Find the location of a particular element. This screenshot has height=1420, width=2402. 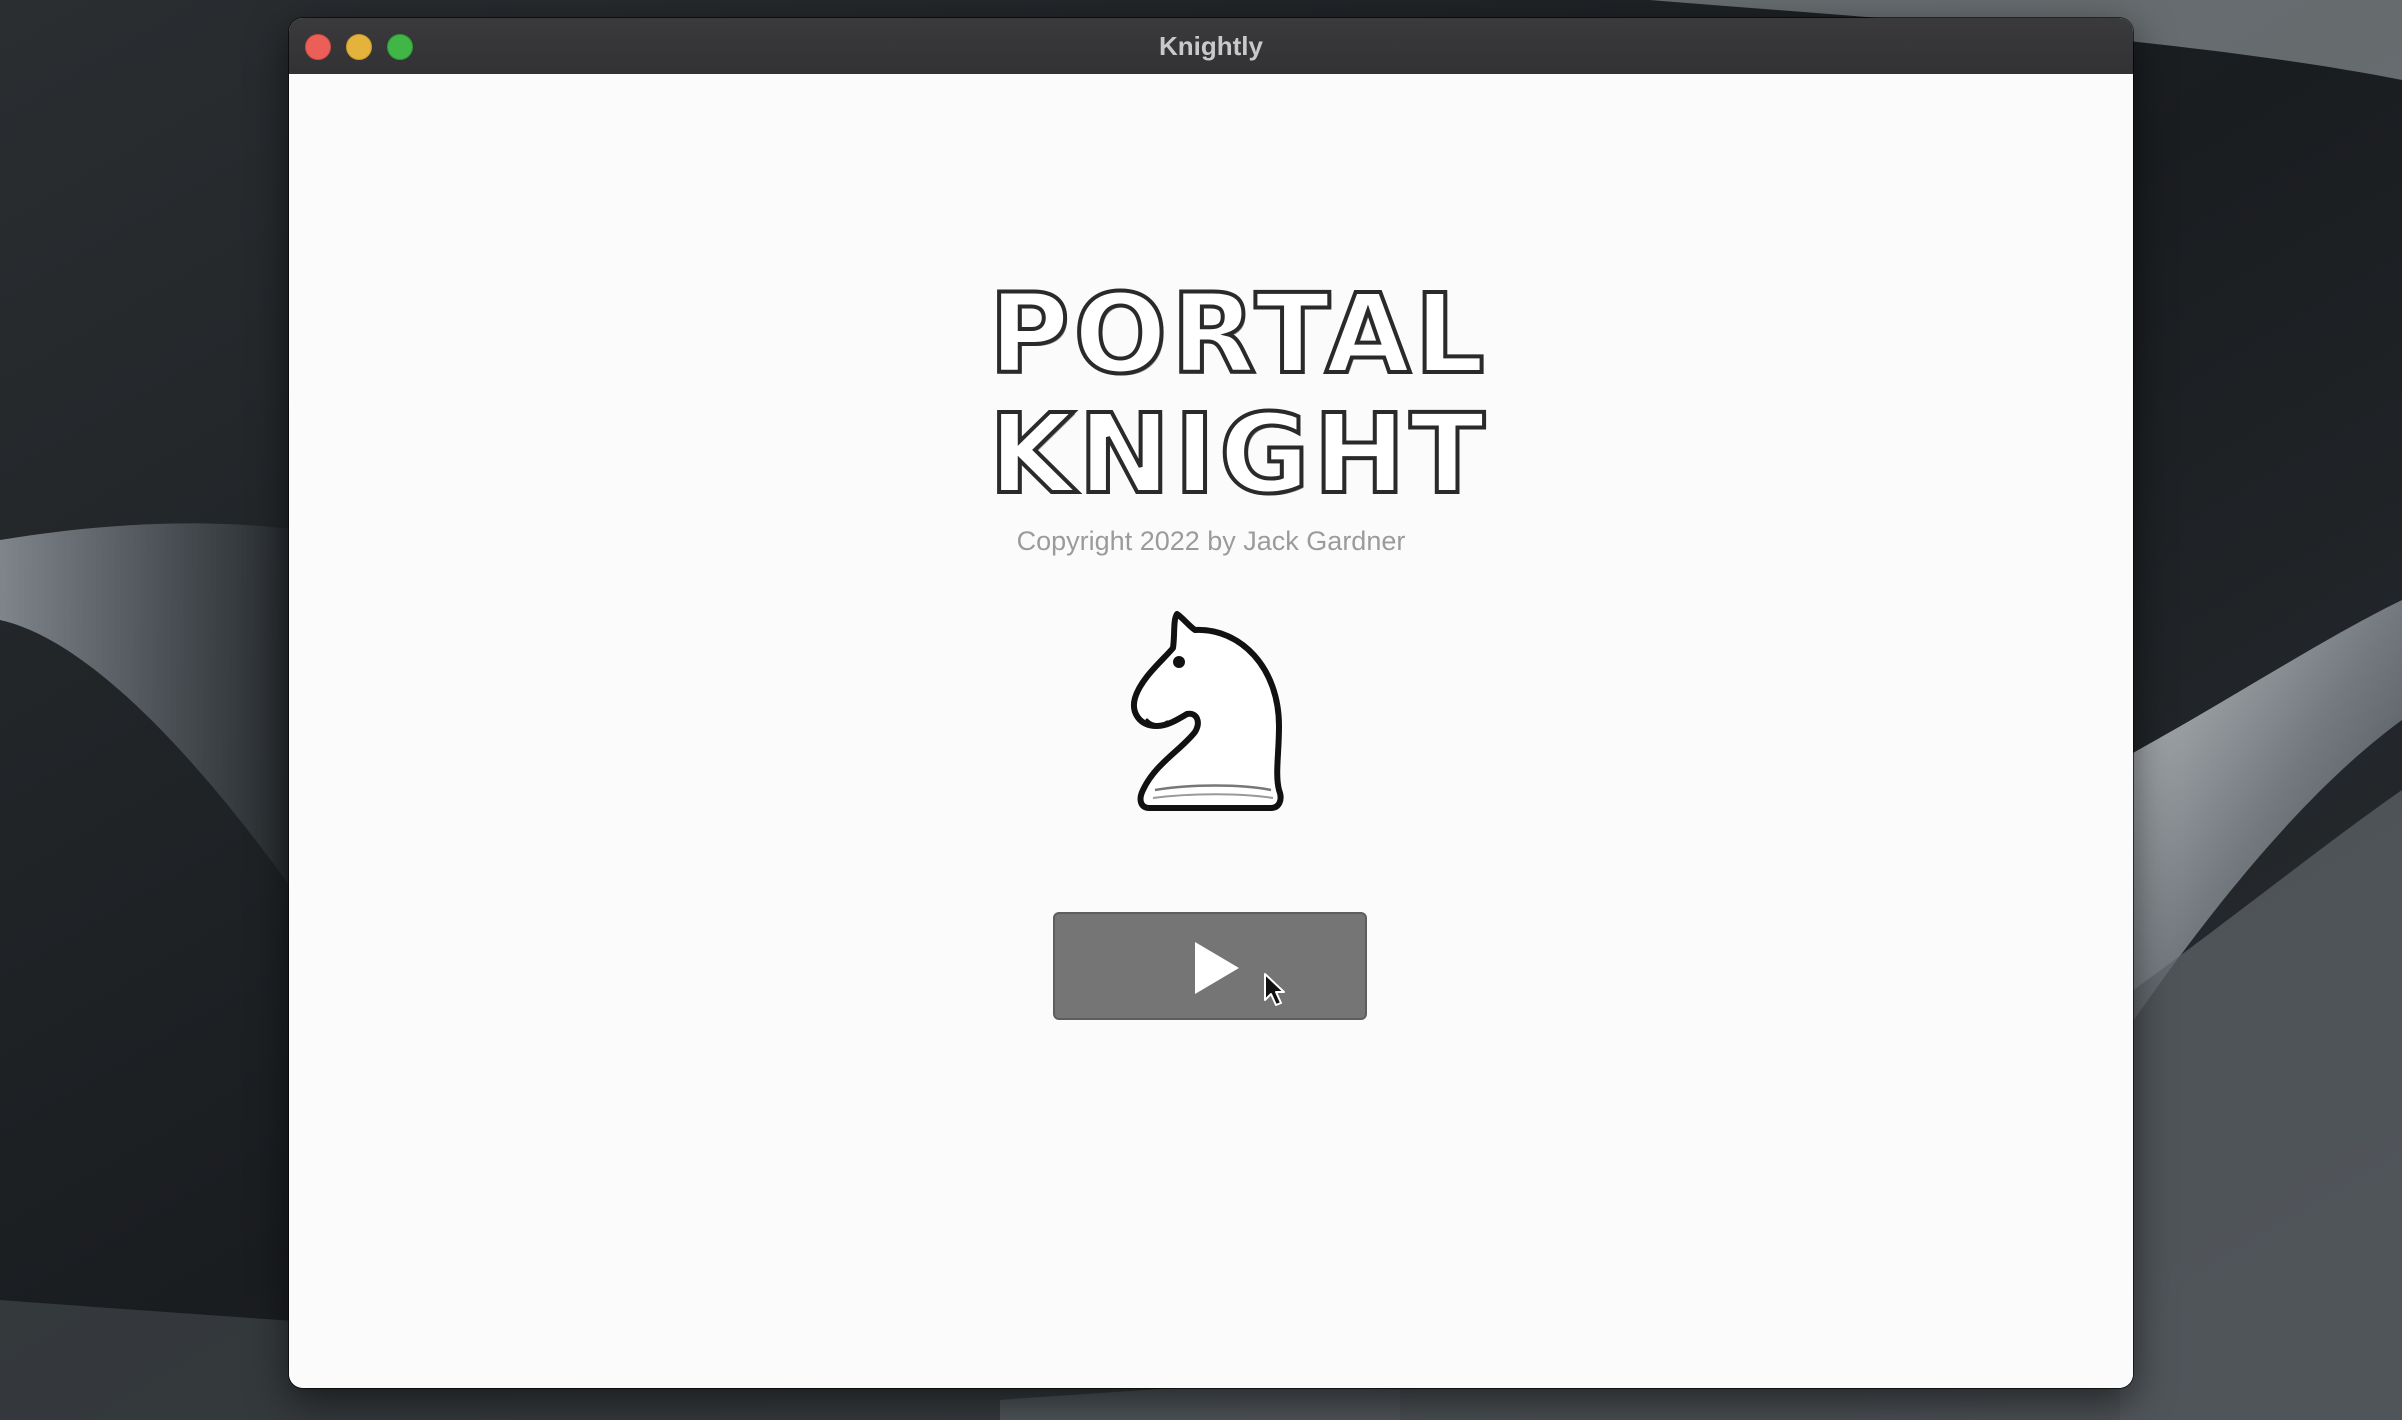

logo-line-knight: KNIGHT is located at coordinates (1238, 454).